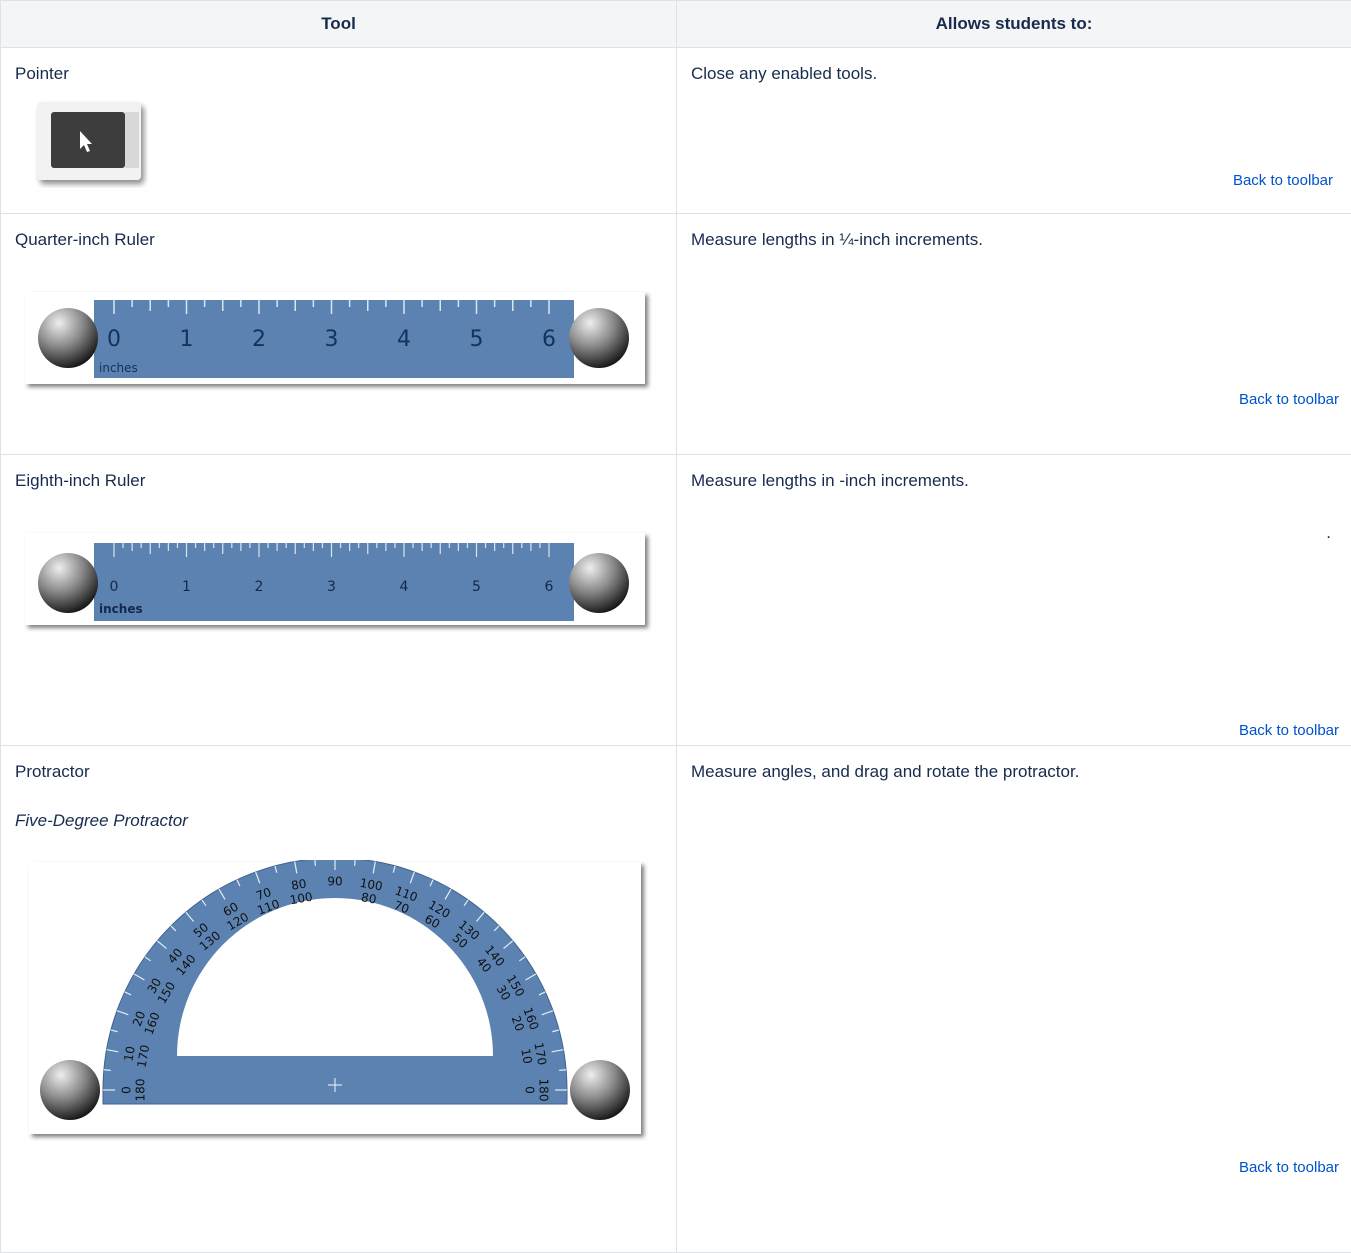 Image resolution: width=1351 pixels, height=1253 pixels. What do you see at coordinates (339, 24) in the screenshot?
I see `header-tool: Tool` at bounding box center [339, 24].